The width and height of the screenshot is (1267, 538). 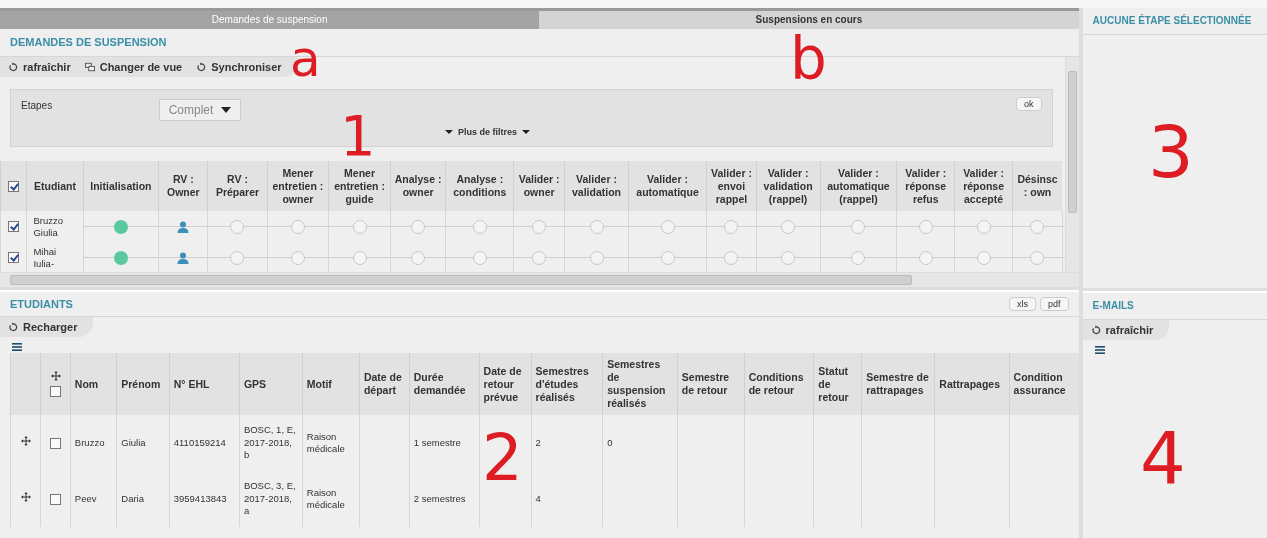 I want to click on horizontal-scrollbar, so click(x=539, y=279).